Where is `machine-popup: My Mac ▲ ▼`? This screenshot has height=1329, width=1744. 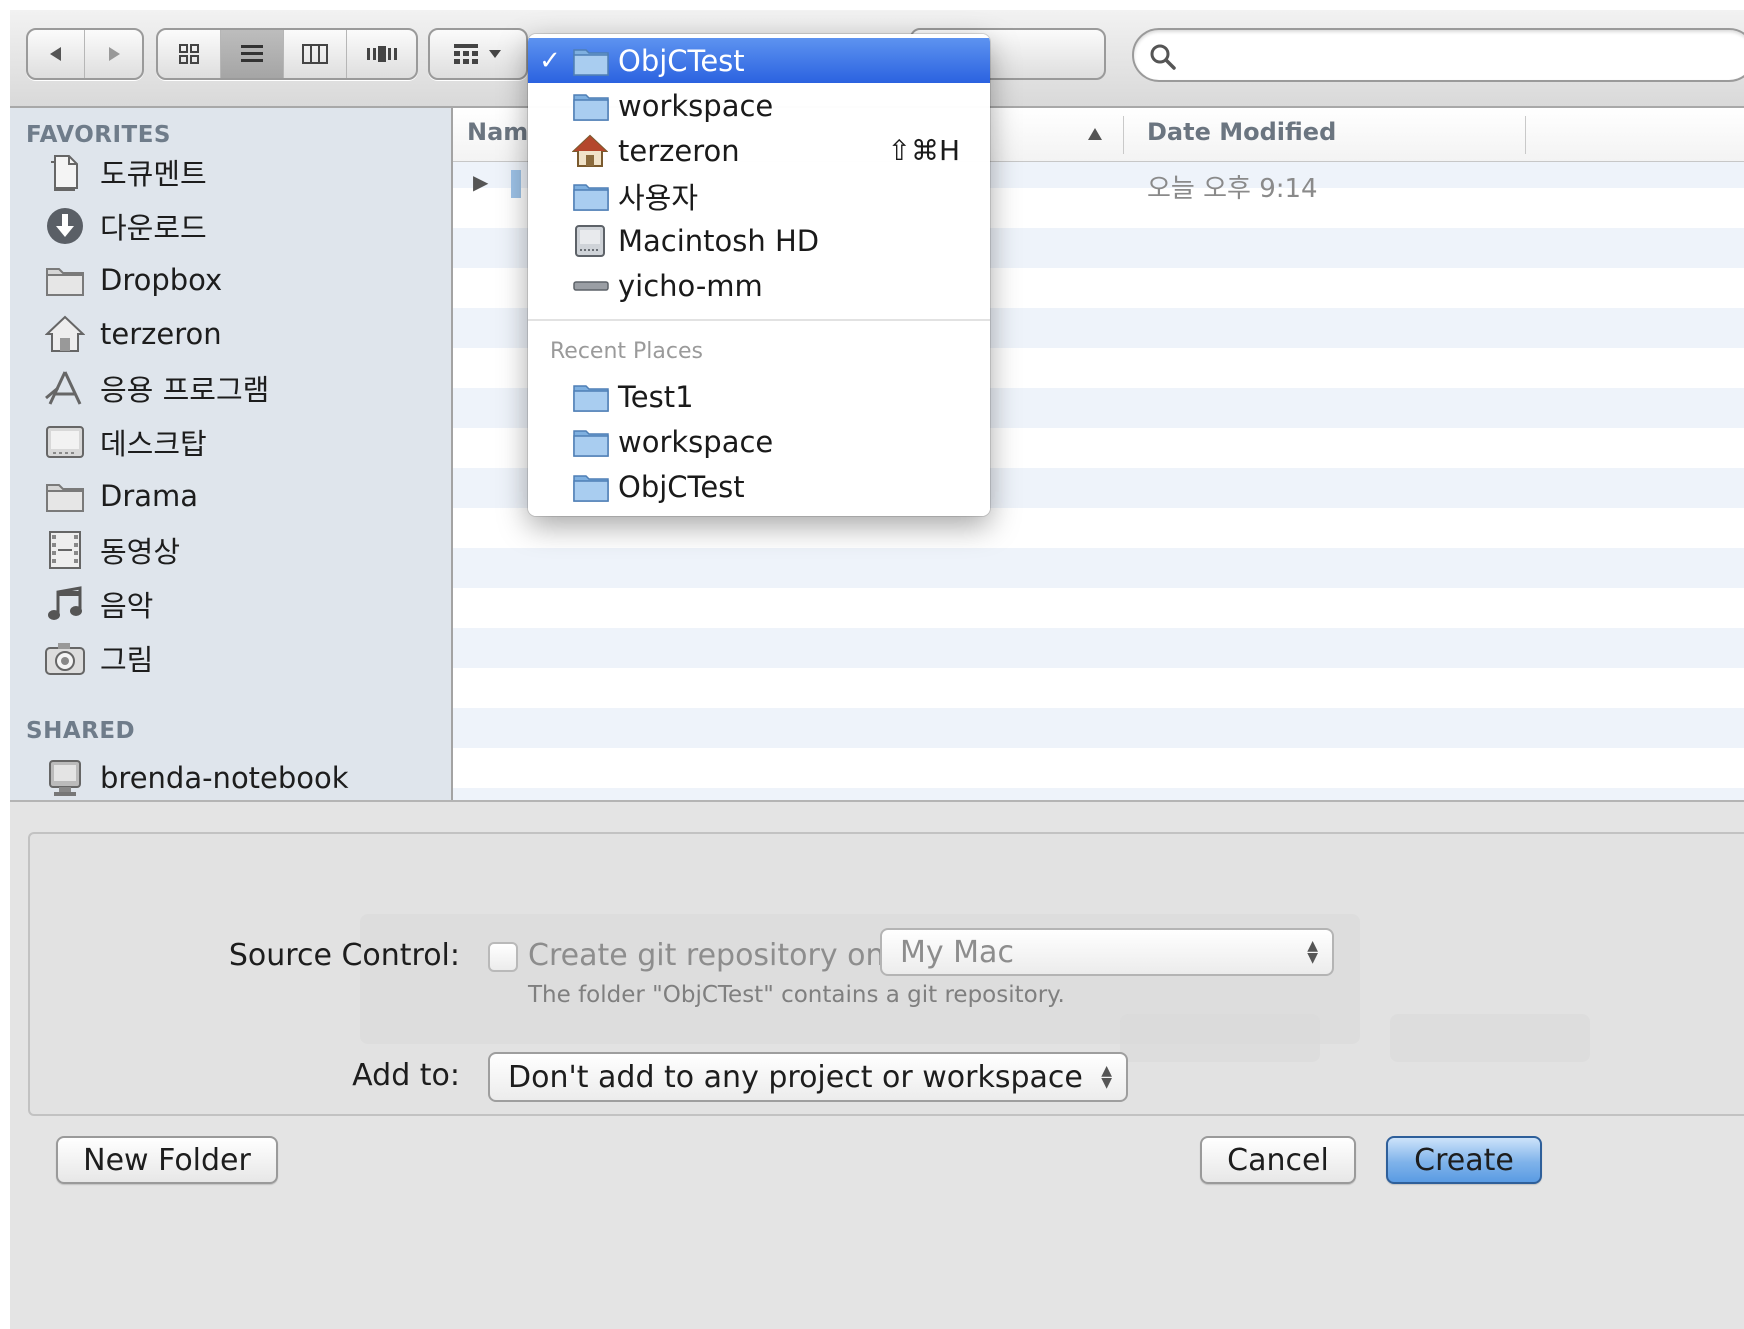 machine-popup: My Mac ▲ ▼ is located at coordinates (1107, 952).